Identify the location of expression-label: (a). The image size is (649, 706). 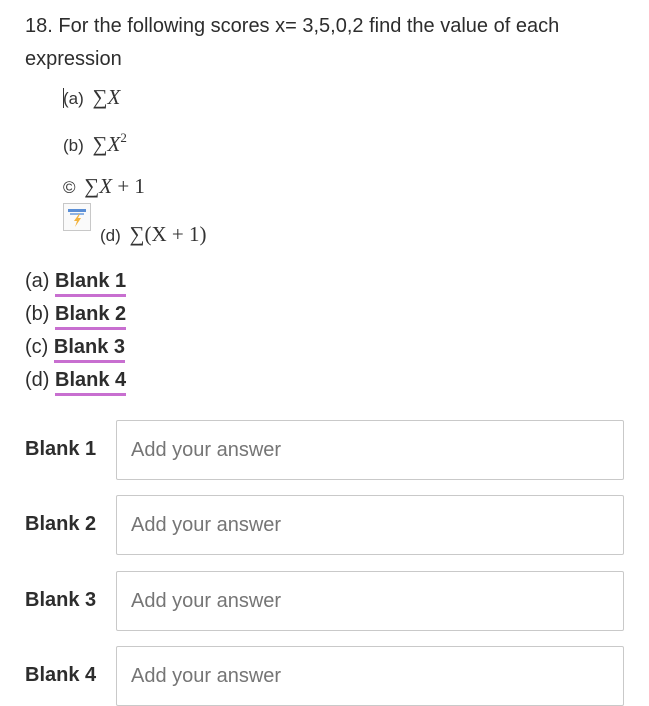
(73, 98).